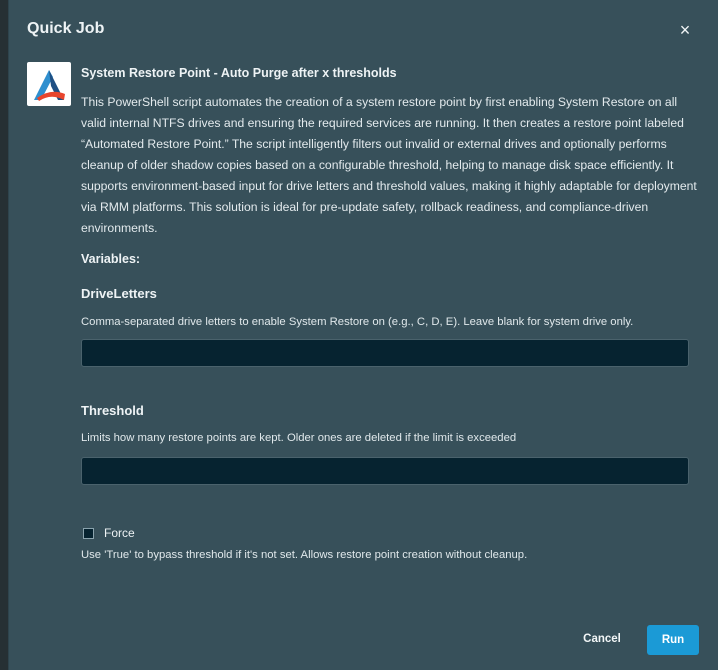  What do you see at coordinates (685, 30) in the screenshot?
I see `close-icon: ×` at bounding box center [685, 30].